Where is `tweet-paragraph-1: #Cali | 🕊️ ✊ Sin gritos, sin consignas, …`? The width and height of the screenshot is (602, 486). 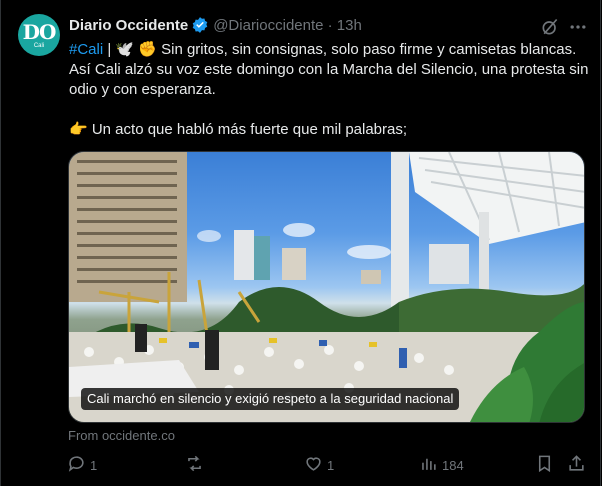 tweet-paragraph-1: #Cali | 🕊️ ✊ Sin gritos, sin consignas, … is located at coordinates (329, 70).